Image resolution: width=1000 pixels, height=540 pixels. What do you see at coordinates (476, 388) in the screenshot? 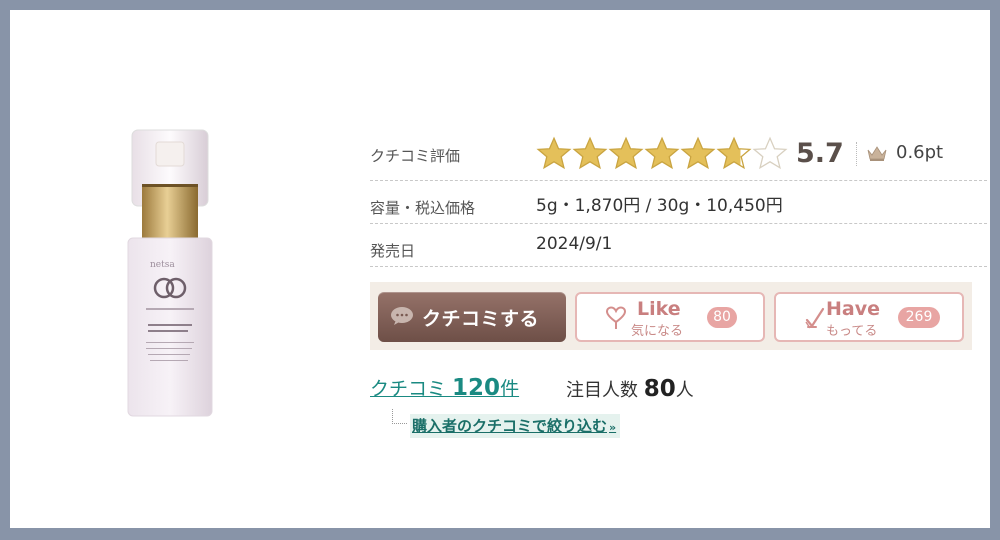
I see `review-count: 120` at bounding box center [476, 388].